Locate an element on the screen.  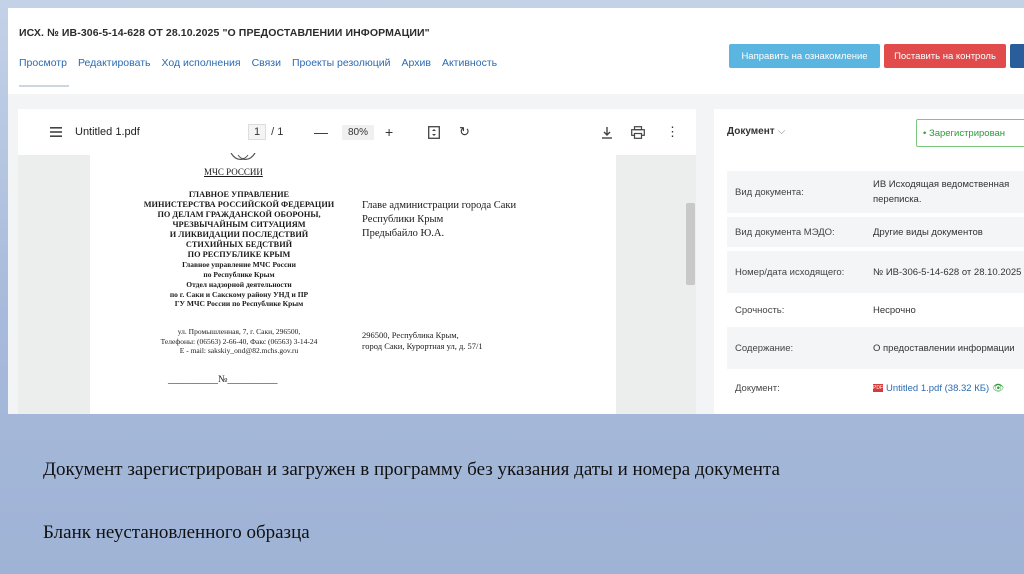
row-label: Содержание: is located at coordinates (764, 348).